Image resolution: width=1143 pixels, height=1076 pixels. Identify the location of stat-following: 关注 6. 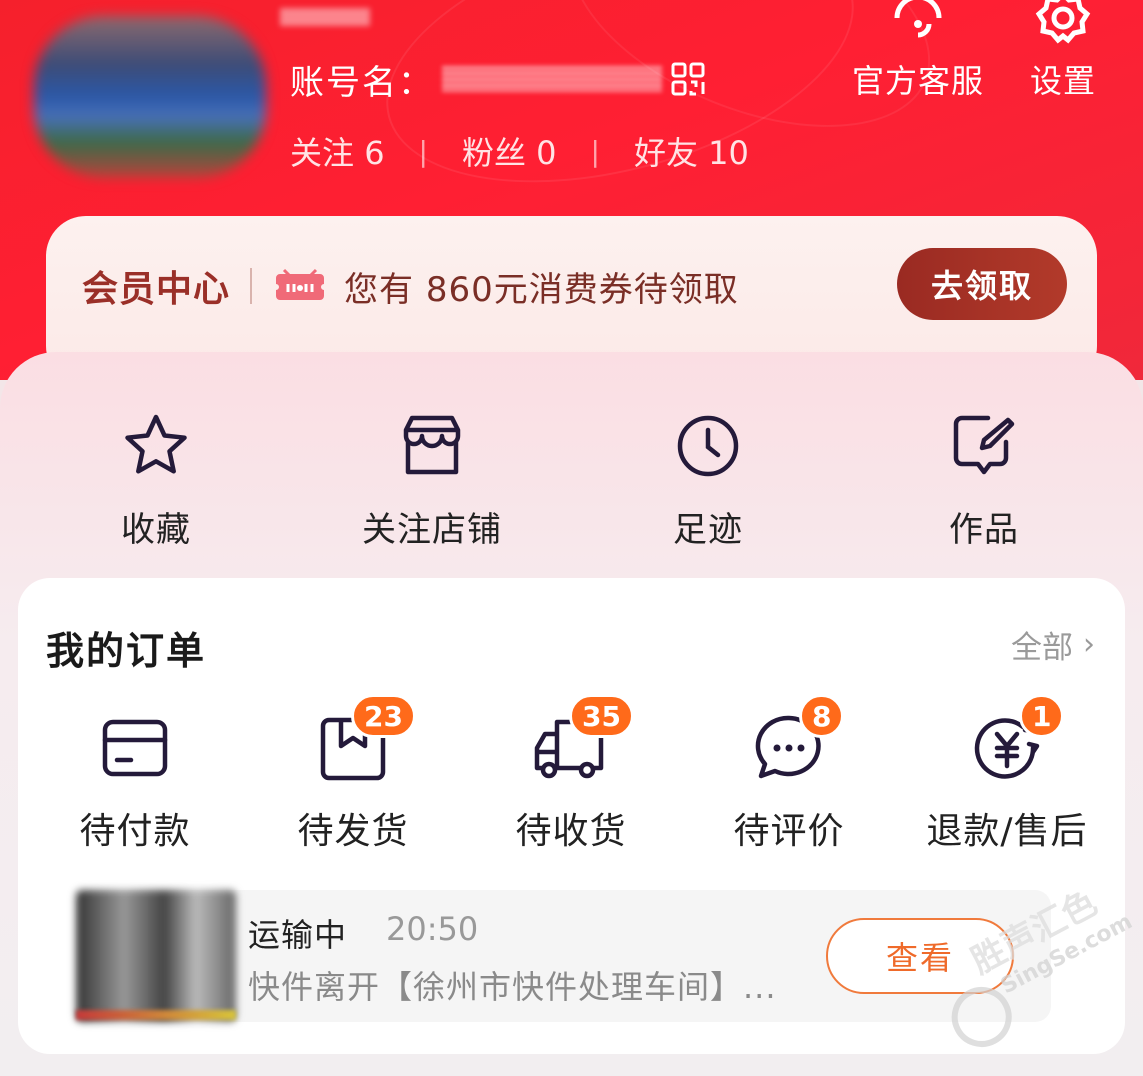
(337, 151).